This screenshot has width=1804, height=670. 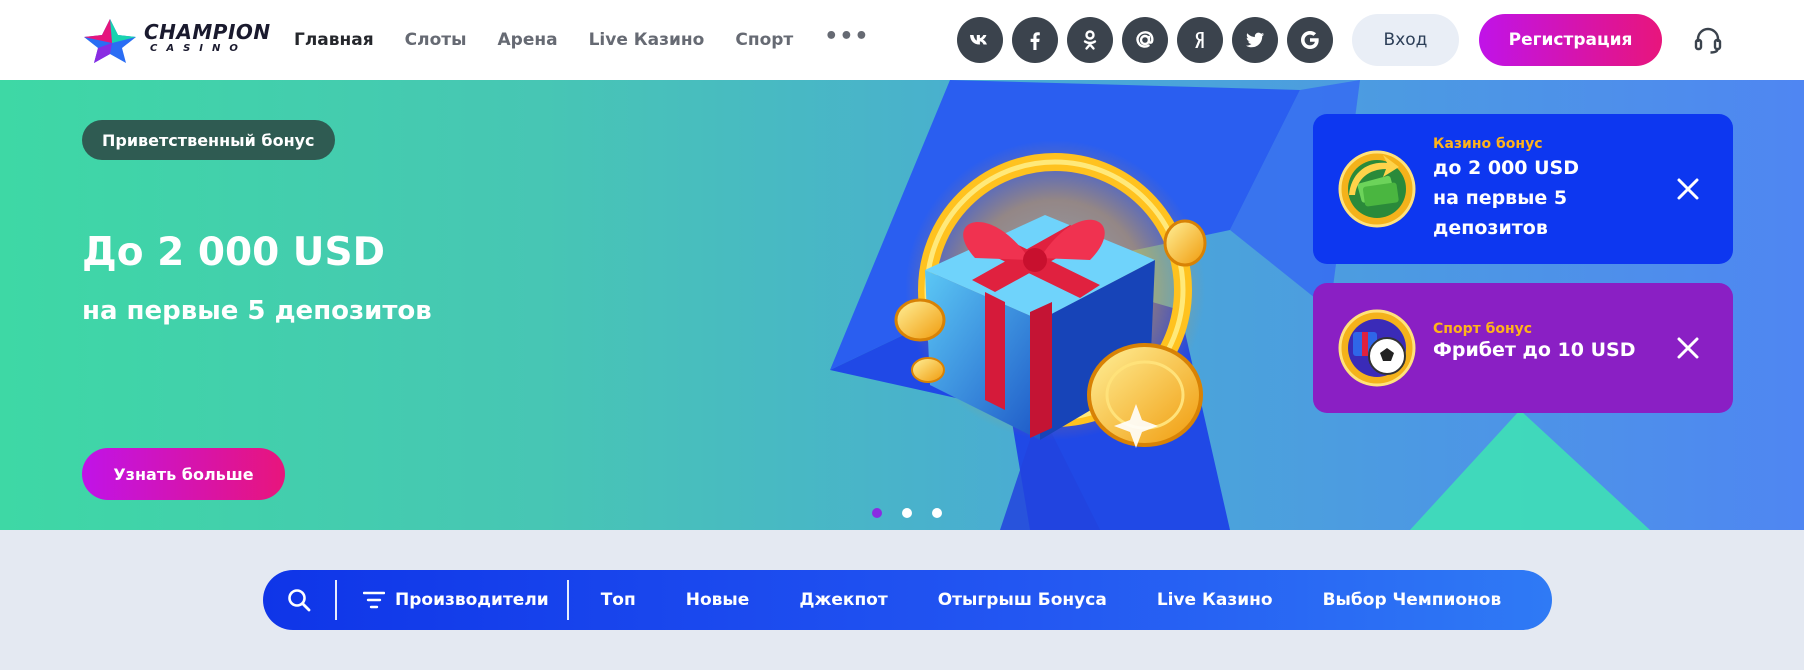 I want to click on twitter-icon, so click(x=1255, y=40).